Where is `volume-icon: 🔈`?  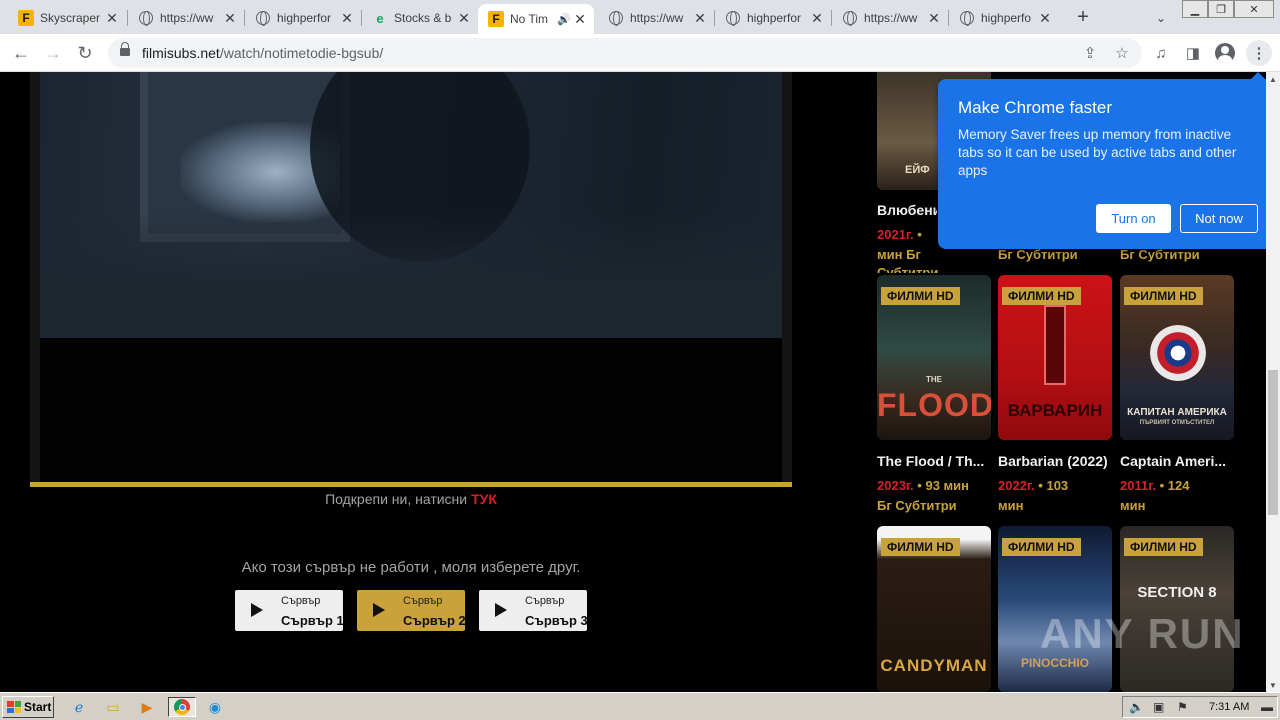
volume-icon: 🔈 is located at coordinates (1136, 707).